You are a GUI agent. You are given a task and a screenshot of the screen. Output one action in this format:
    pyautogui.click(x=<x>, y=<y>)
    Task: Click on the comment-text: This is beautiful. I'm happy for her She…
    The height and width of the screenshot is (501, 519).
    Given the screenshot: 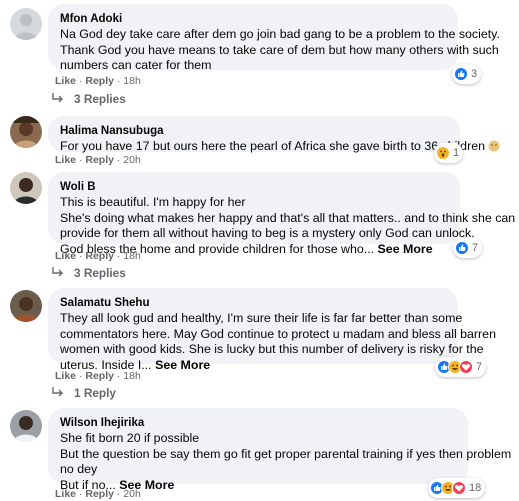 What is the action you would take?
    pyautogui.click(x=288, y=225)
    